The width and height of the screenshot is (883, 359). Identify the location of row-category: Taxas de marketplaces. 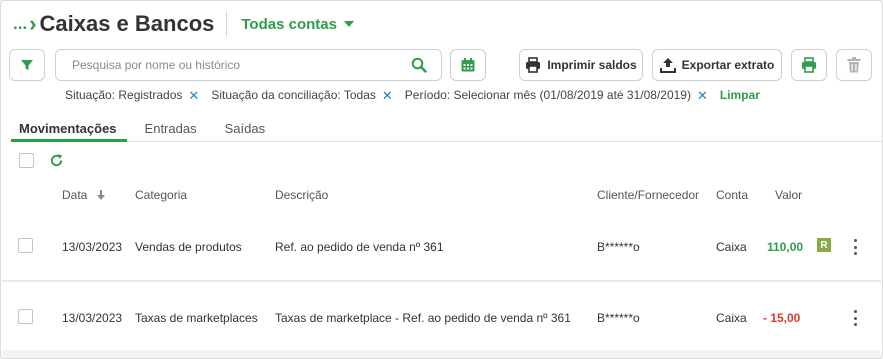
(196, 318).